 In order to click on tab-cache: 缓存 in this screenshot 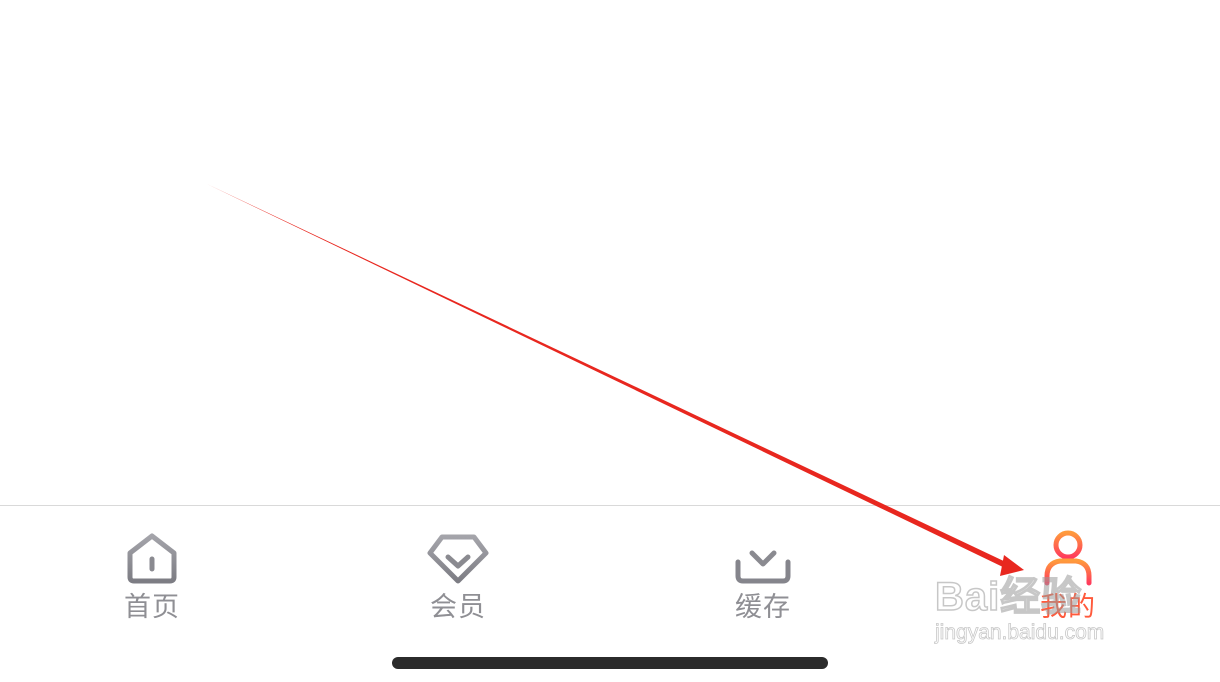, I will do `click(763, 583)`.